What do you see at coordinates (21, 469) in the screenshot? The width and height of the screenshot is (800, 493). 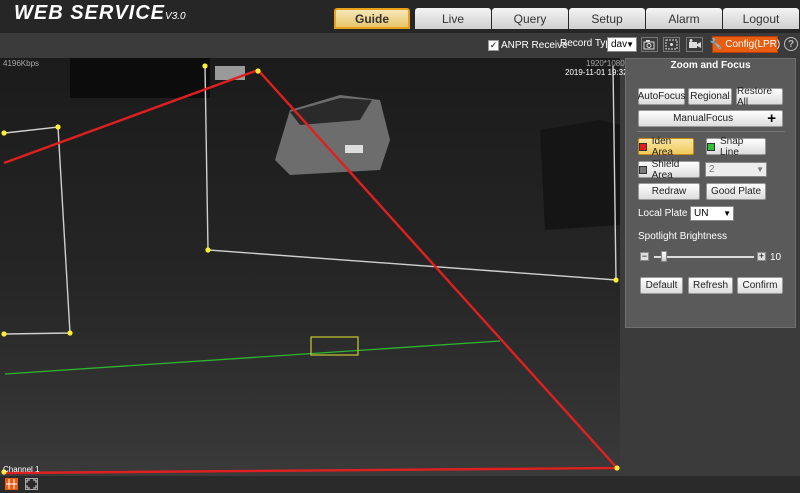 I see `channel-label: Channel 1` at bounding box center [21, 469].